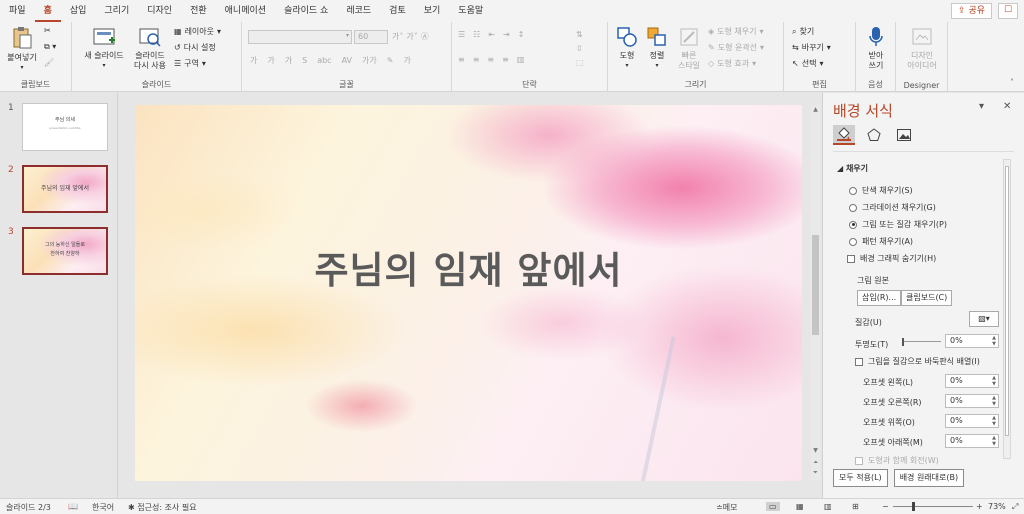 Image resolution: width=1024 pixels, height=514 pixels. What do you see at coordinates (371, 37) in the screenshot?
I see `font-size-combo: 60` at bounding box center [371, 37].